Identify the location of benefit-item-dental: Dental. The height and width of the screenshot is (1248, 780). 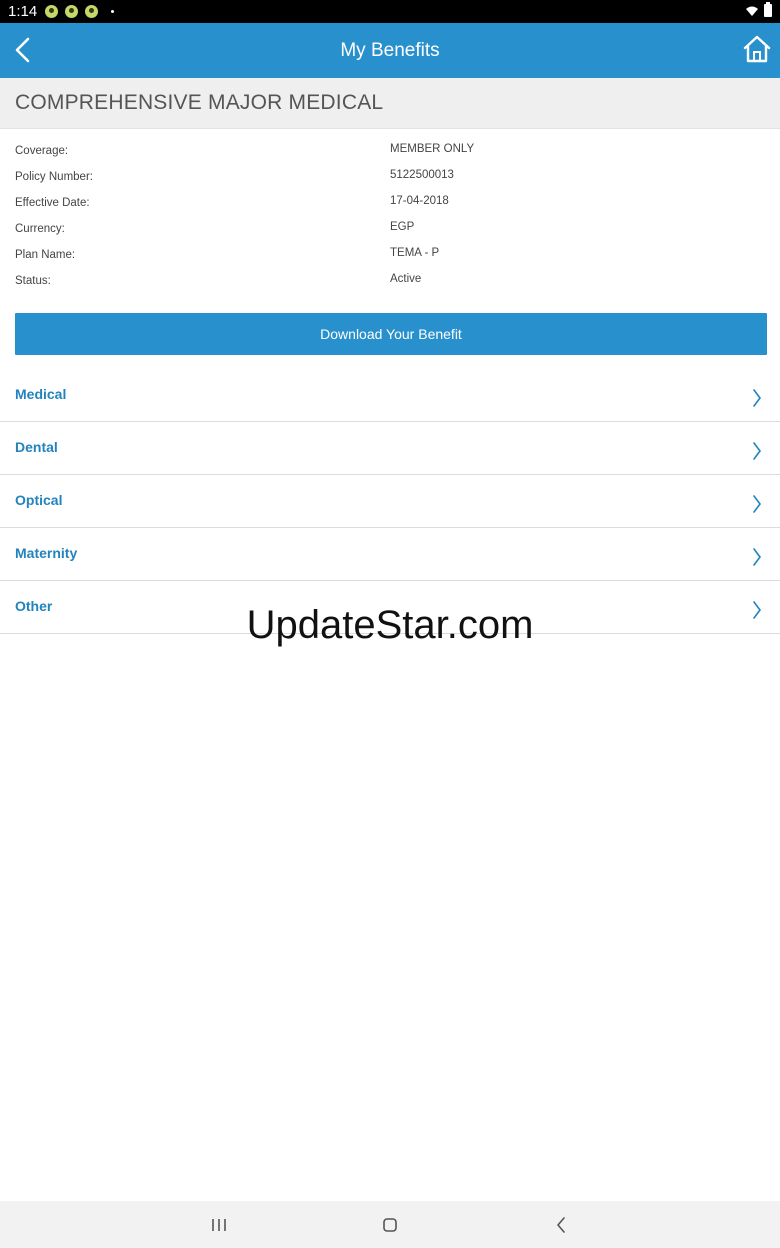
(390, 448).